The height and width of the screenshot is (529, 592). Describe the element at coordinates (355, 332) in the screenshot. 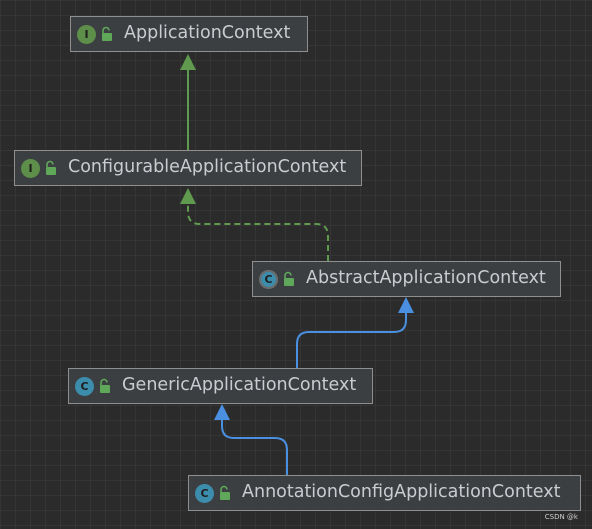

I see `edge-generic-to-abstract` at that location.